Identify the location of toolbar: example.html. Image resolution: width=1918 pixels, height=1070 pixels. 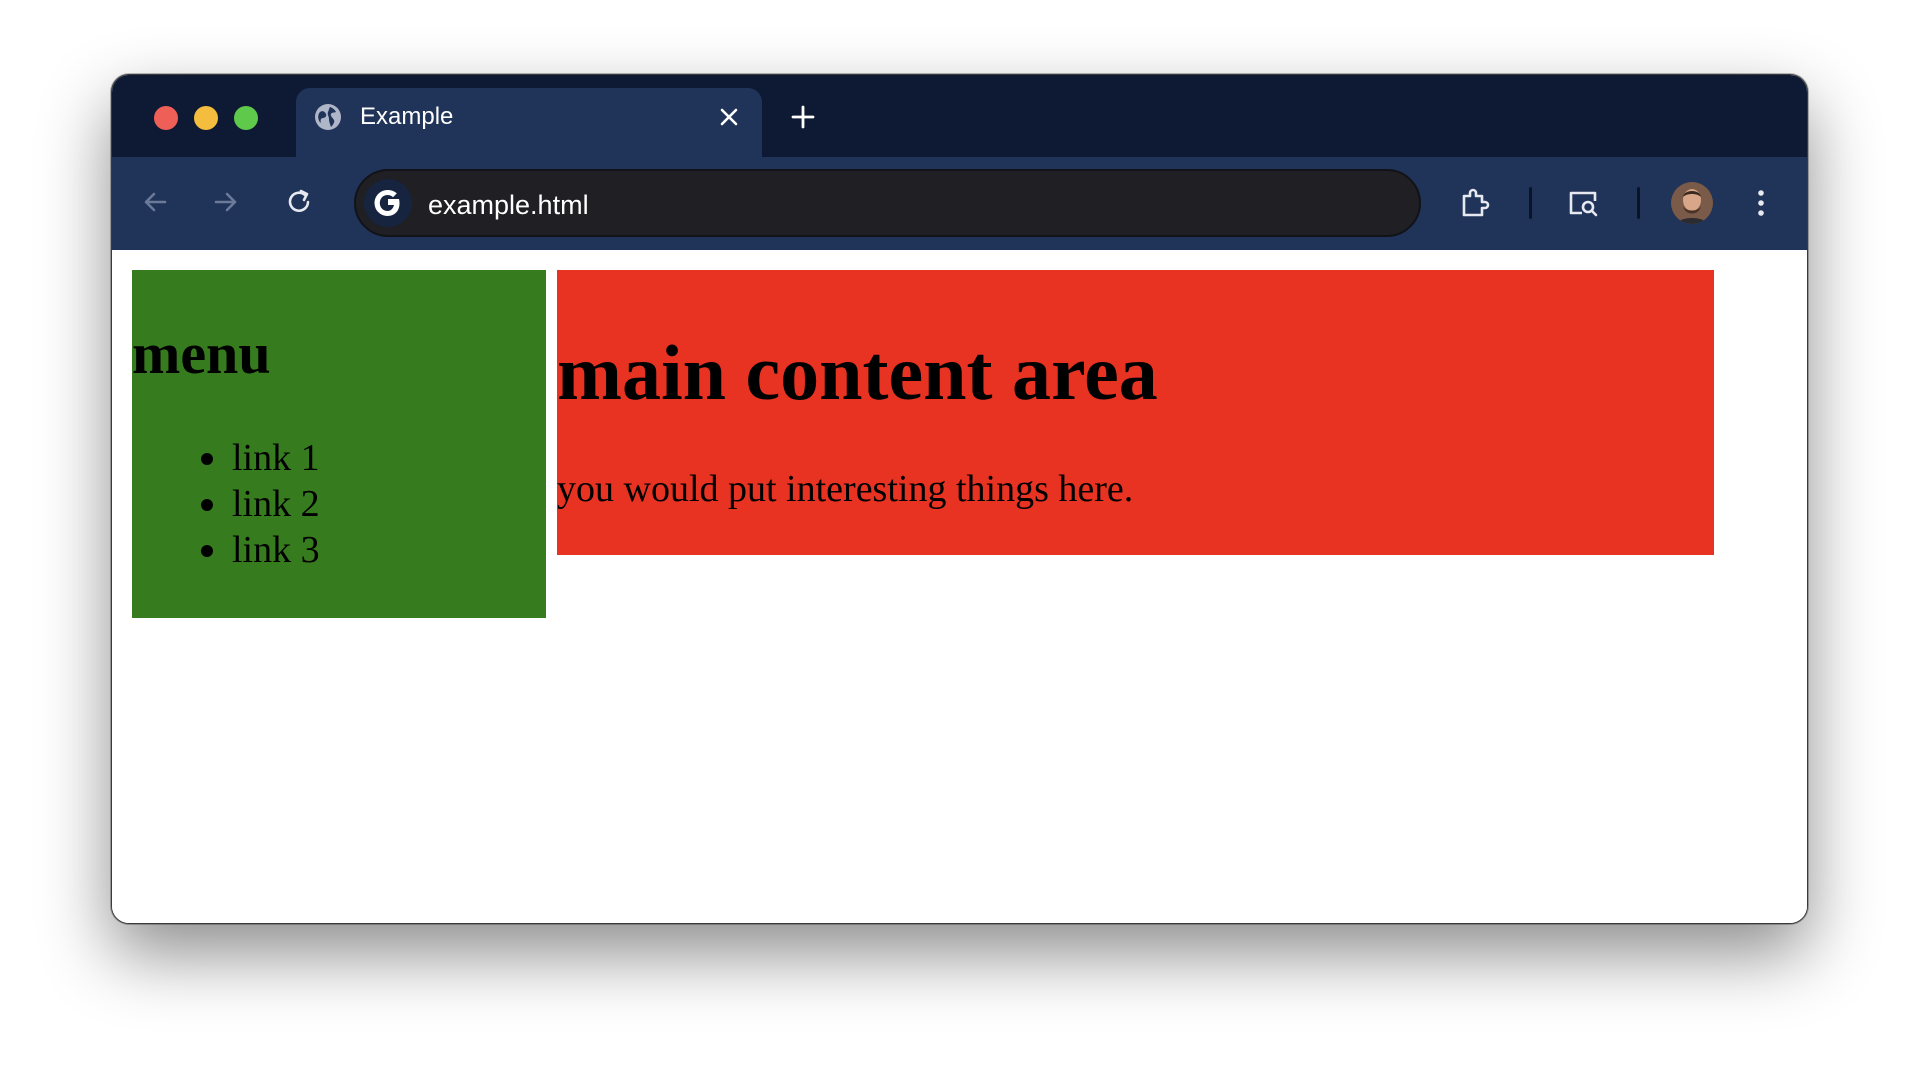
(959, 203).